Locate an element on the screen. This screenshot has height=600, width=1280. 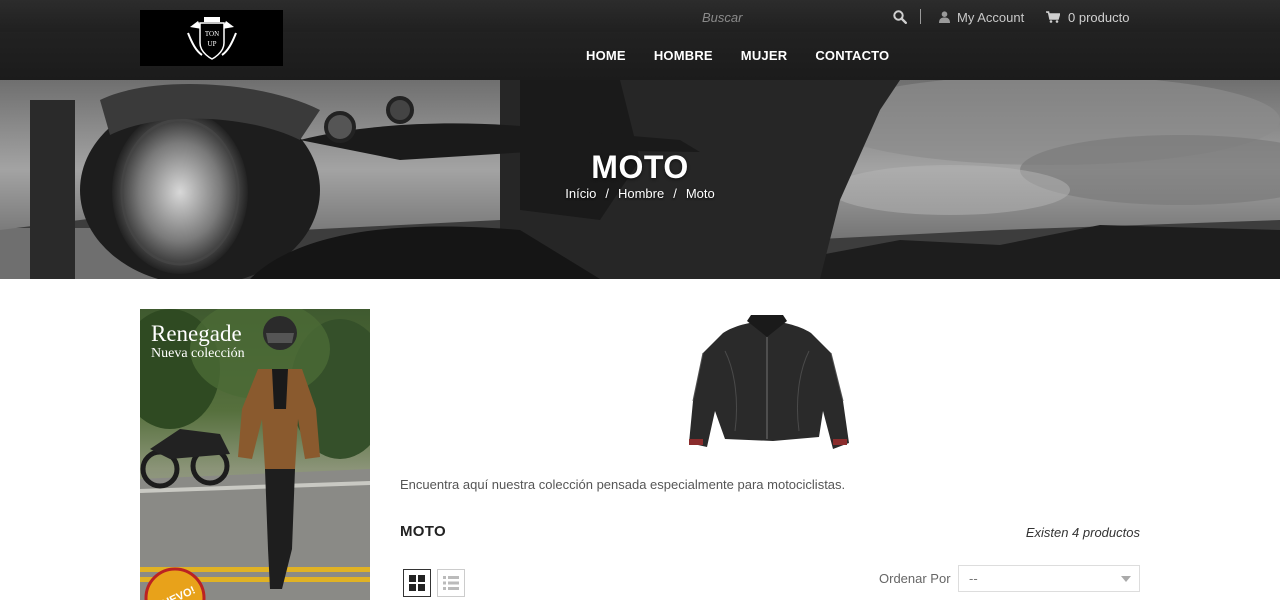
breadcrumb: Início / Hombre / Moto is located at coordinates (640, 193).